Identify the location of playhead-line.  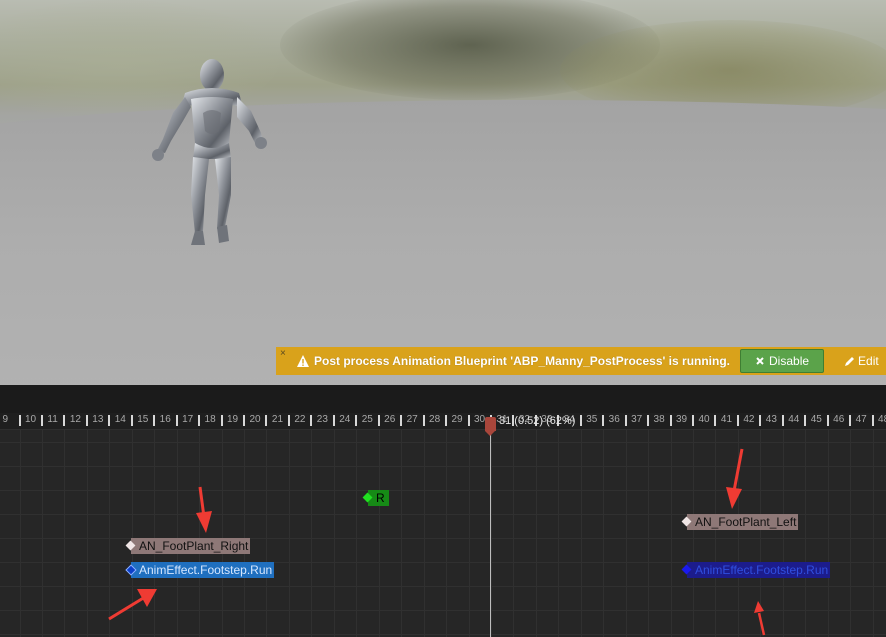
(490, 529).